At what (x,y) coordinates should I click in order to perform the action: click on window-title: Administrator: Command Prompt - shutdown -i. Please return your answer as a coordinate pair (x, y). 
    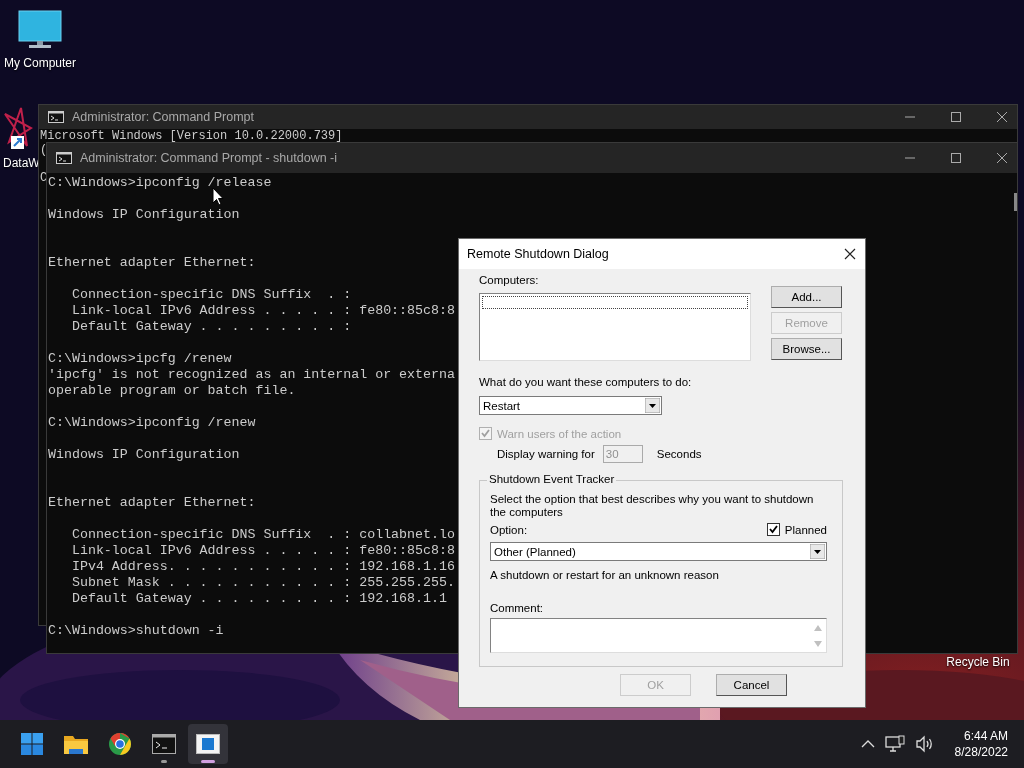
    Looking at the image, I should click on (209, 158).